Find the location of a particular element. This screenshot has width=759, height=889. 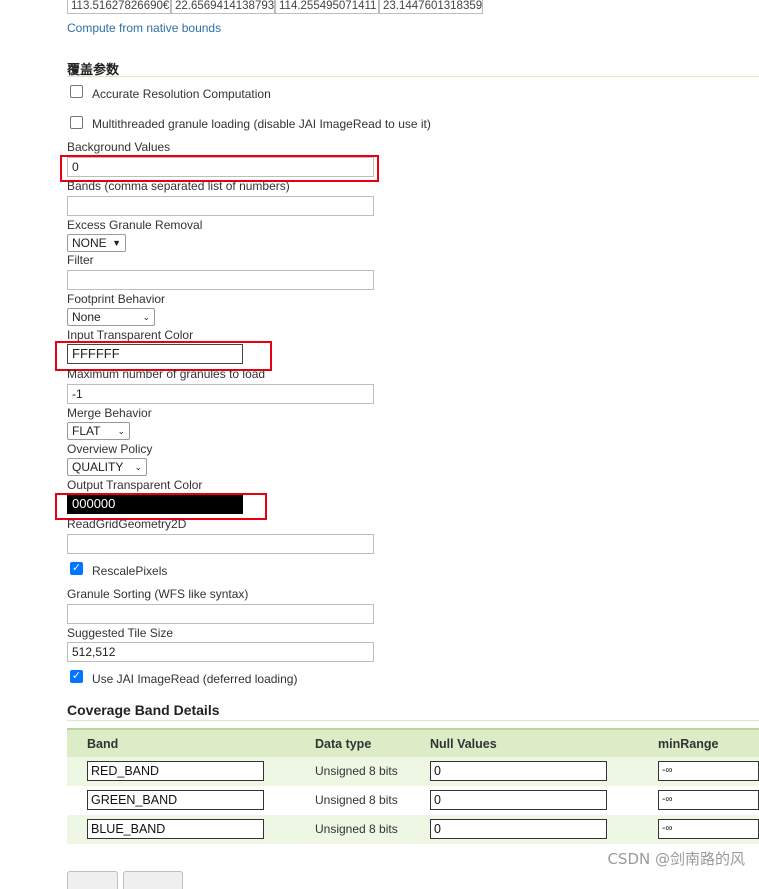

column-header-min-range: minRange is located at coordinates (688, 744).